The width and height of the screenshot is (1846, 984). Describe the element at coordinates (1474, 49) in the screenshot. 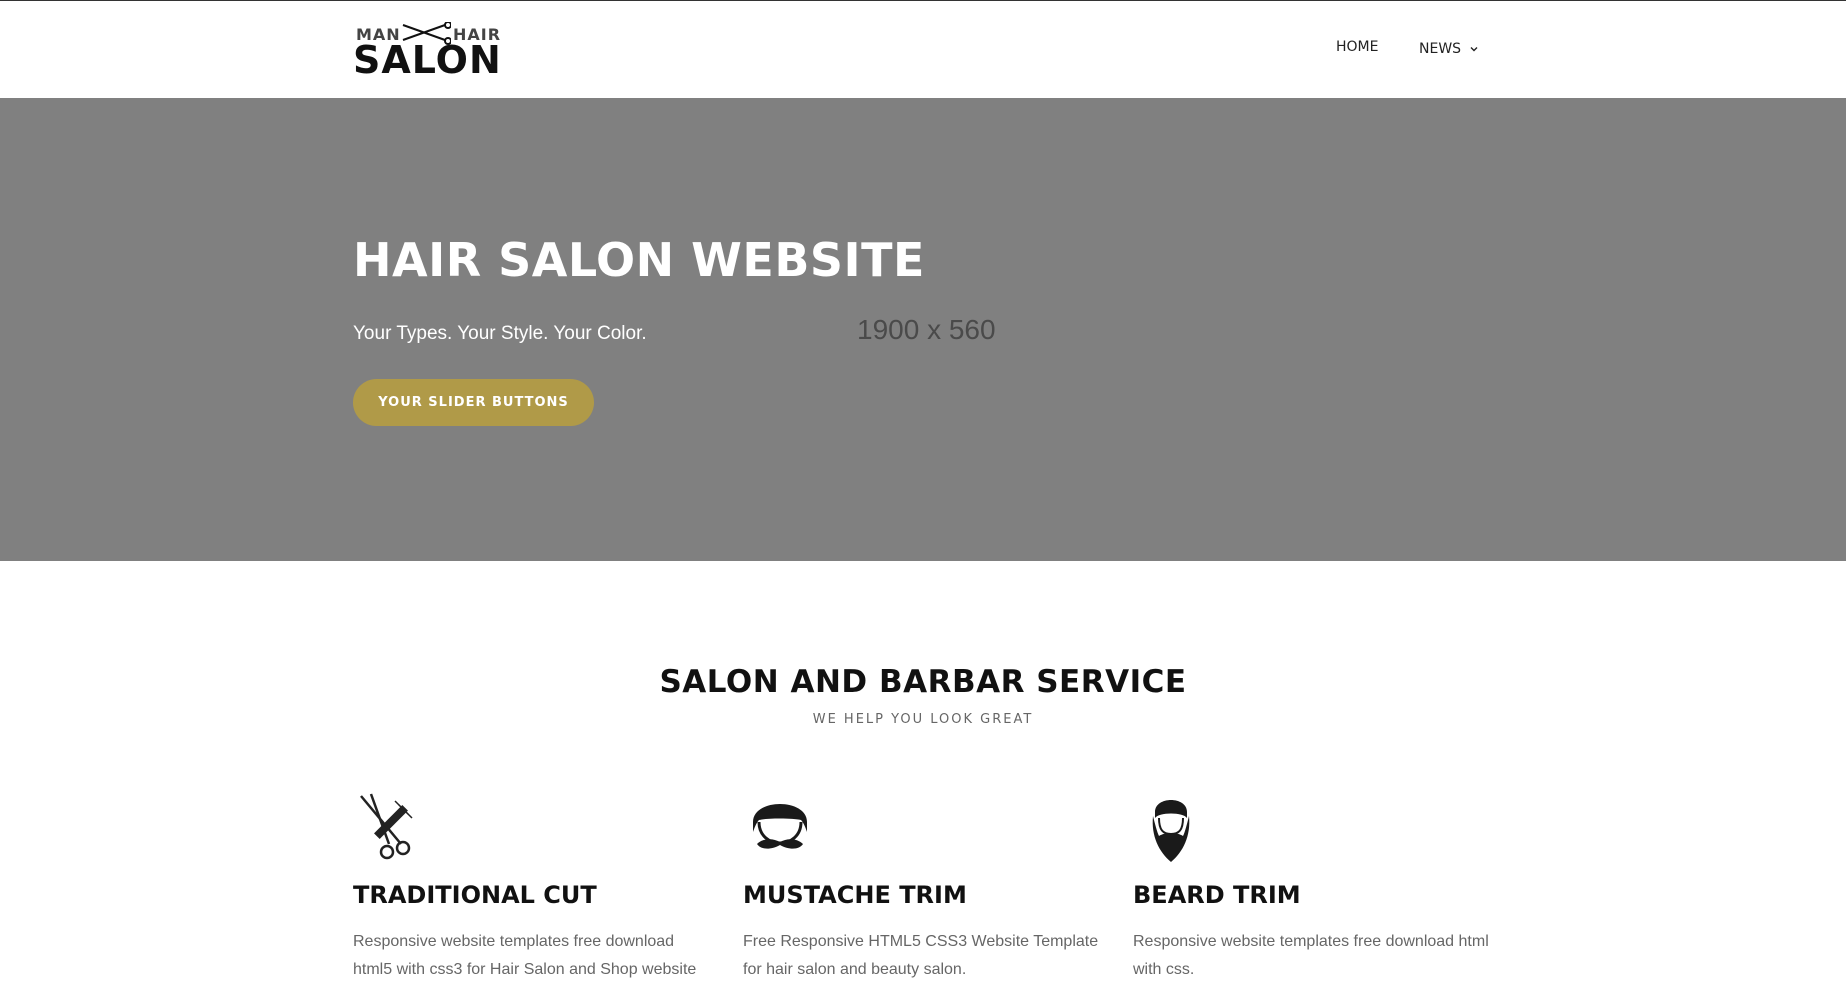

I see `chevron-down-icon` at that location.